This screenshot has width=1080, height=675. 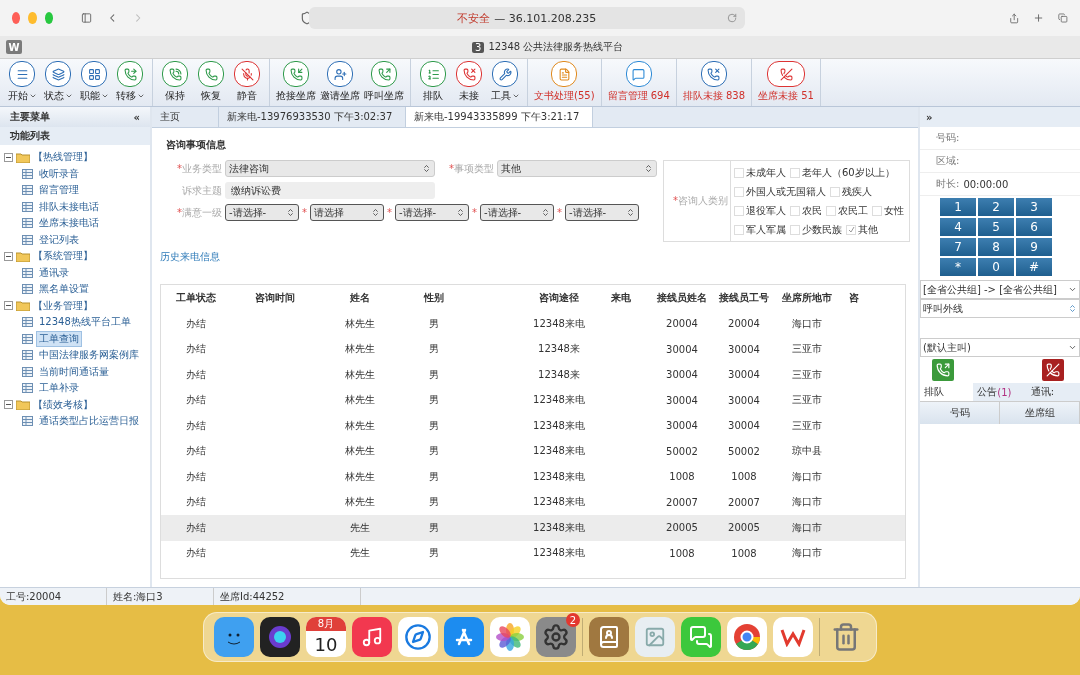 I want to click on toolbar-button: 转移, so click(x=130, y=82).